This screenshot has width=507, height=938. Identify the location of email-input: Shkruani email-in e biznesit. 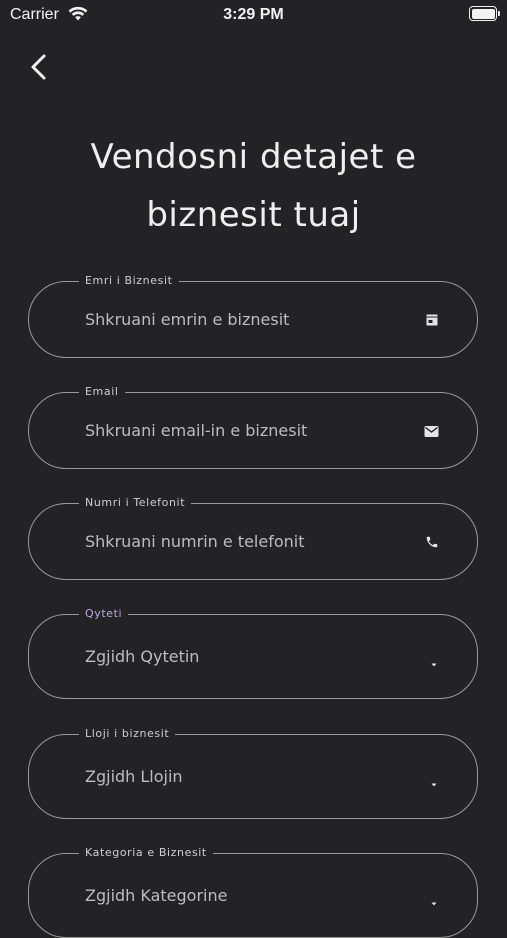
(196, 430).